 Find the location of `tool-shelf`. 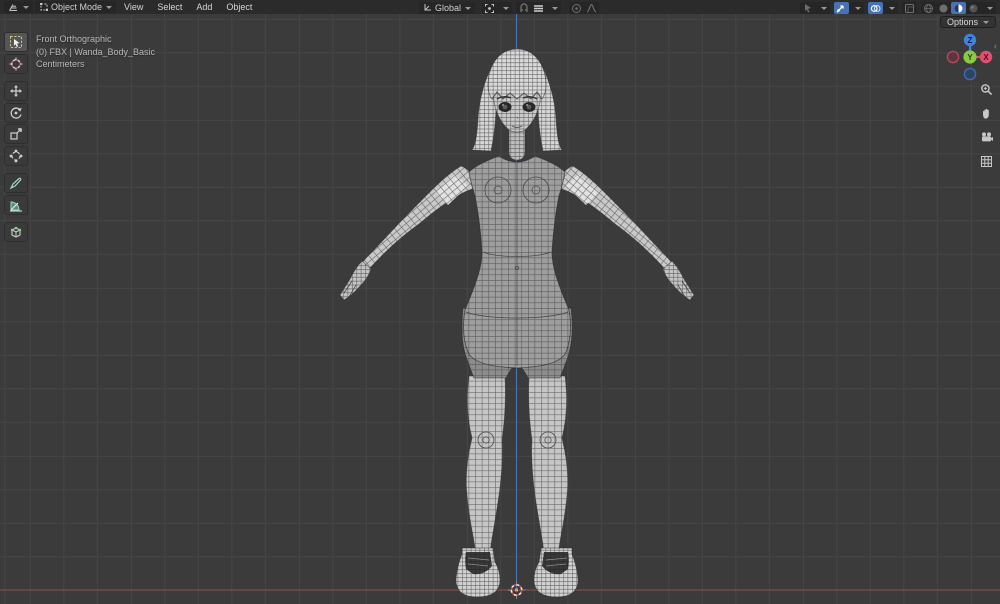

tool-shelf is located at coordinates (16, 138).